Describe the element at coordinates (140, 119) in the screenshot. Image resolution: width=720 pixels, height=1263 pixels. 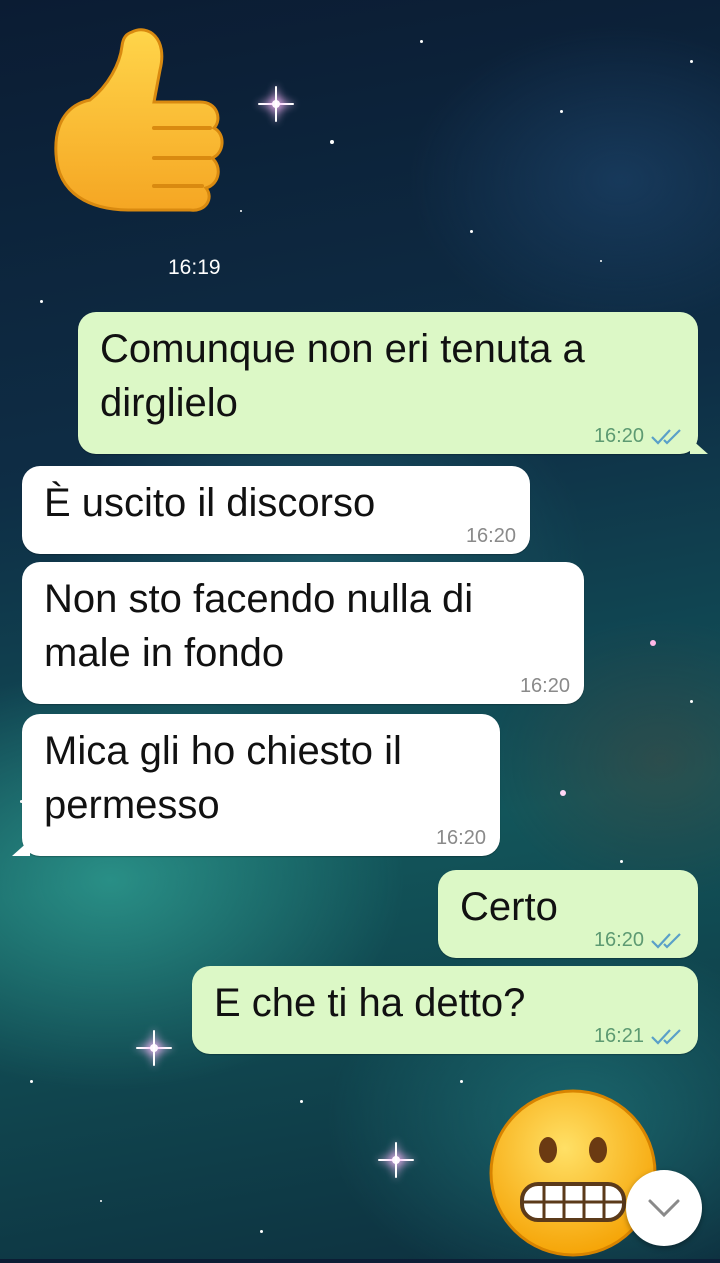
I see `thumbs-up-icon` at that location.